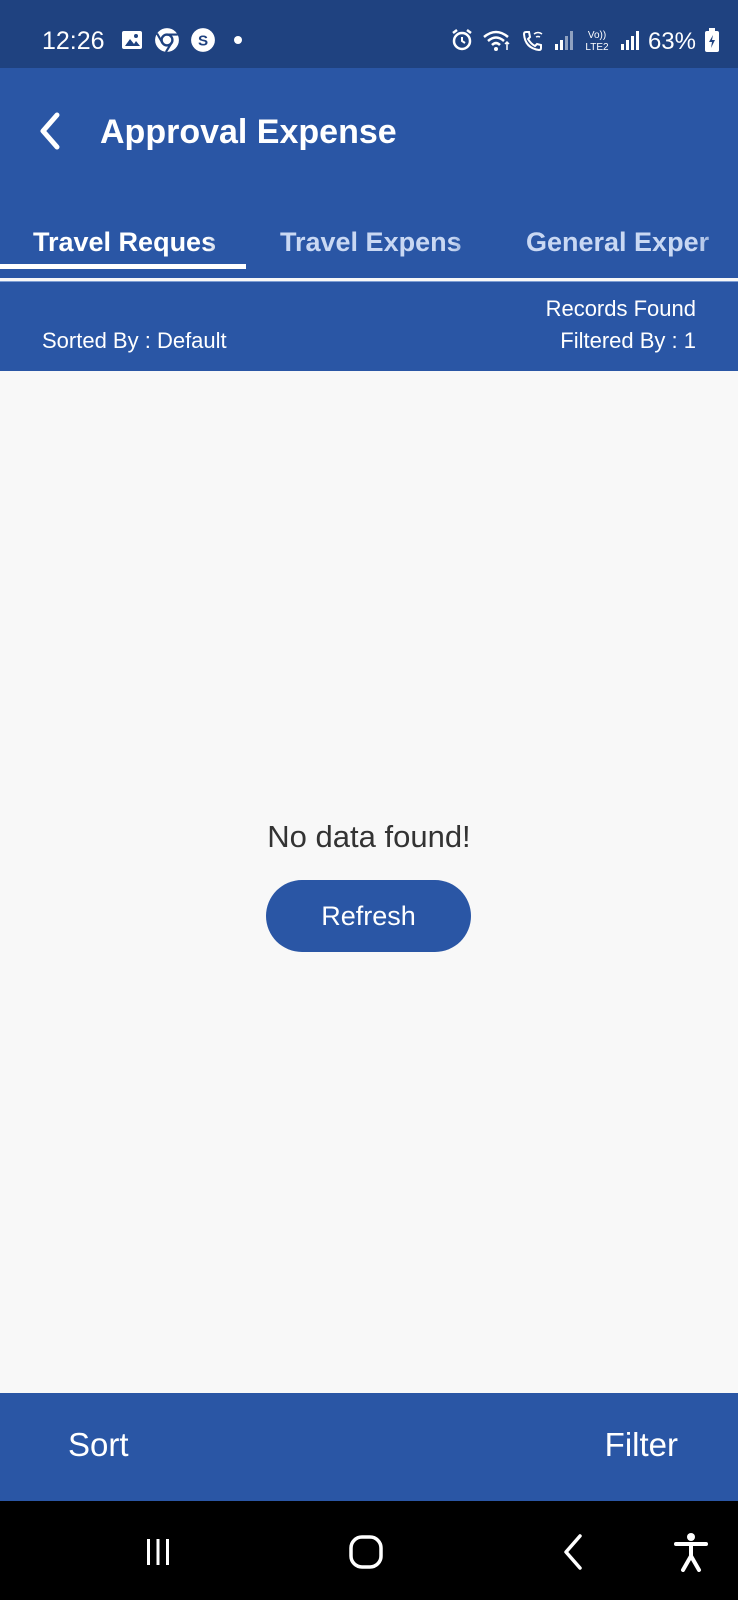 This screenshot has width=738, height=1600. What do you see at coordinates (369, 234) in the screenshot?
I see `tab-travel-expense: Travel Expens` at bounding box center [369, 234].